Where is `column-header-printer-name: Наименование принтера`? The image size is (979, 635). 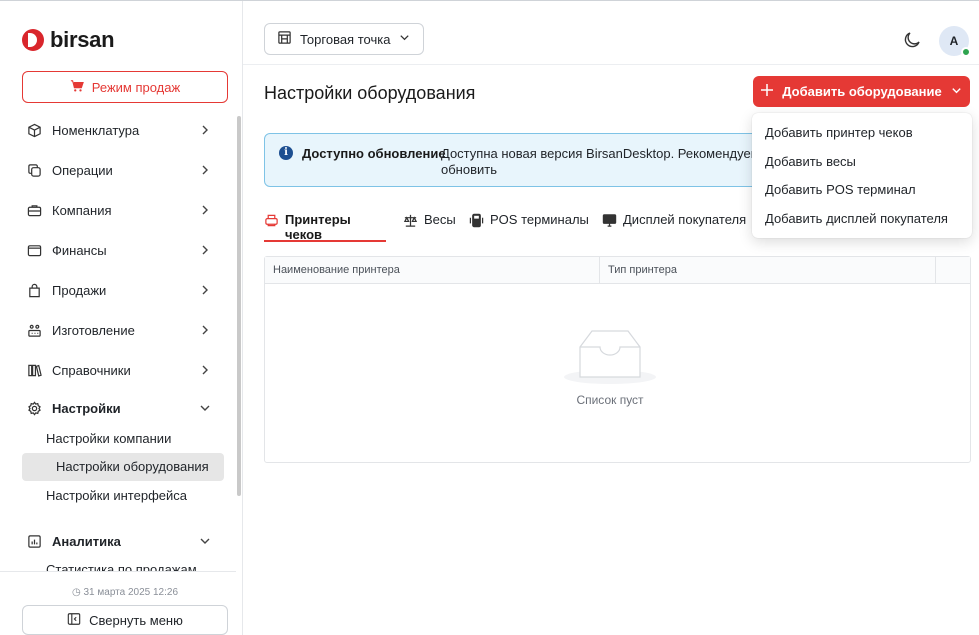
column-header-printer-name: Наименование принтера is located at coordinates (432, 270).